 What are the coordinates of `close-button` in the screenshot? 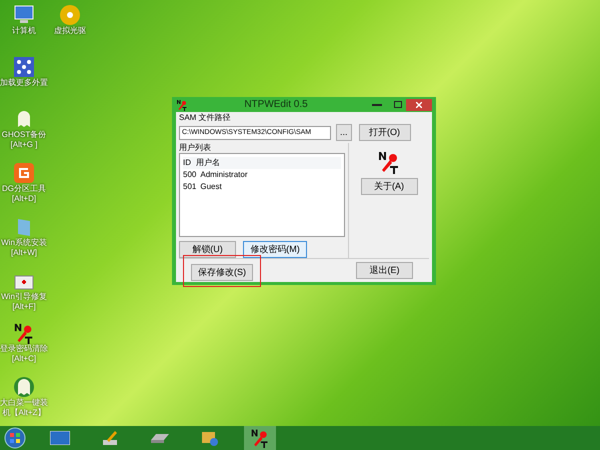 It's located at (419, 104).